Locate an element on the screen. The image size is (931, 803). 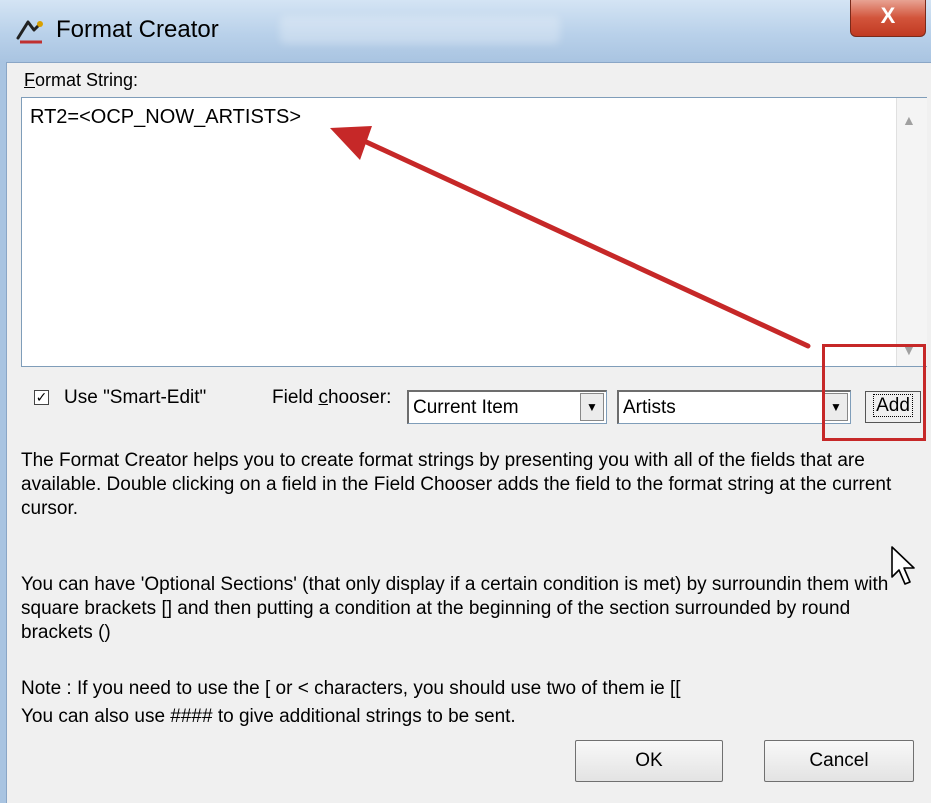
window-left-border is located at coordinates (3, 432).